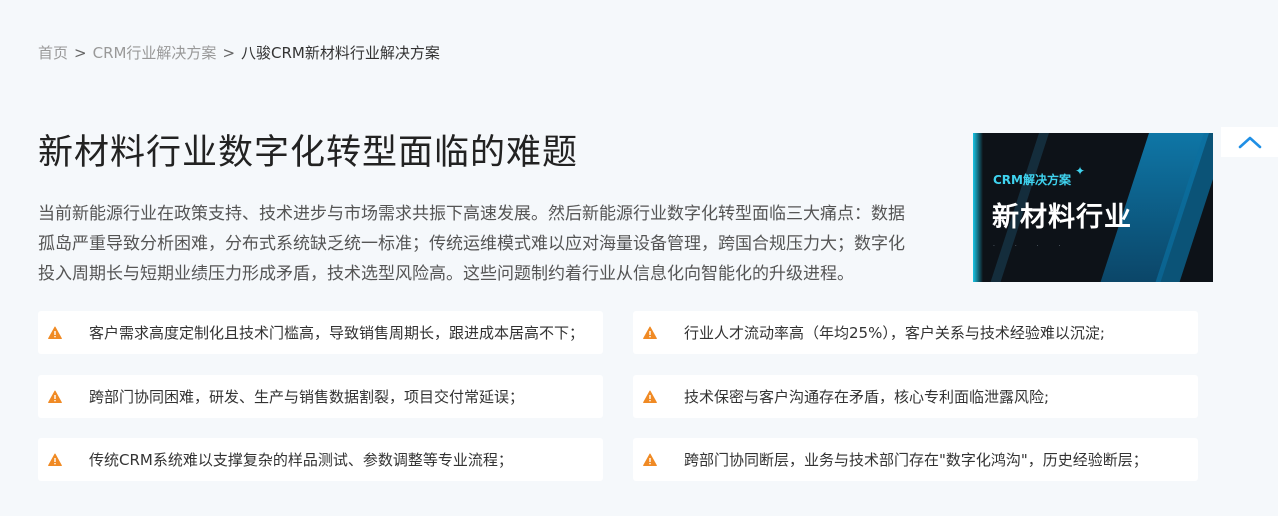 The height and width of the screenshot is (516, 1278). I want to click on pain-point-text: 跨部门协同断层，业务与技术部门存在"数字化鸿沟"，历史经验断层；, so click(916, 460).